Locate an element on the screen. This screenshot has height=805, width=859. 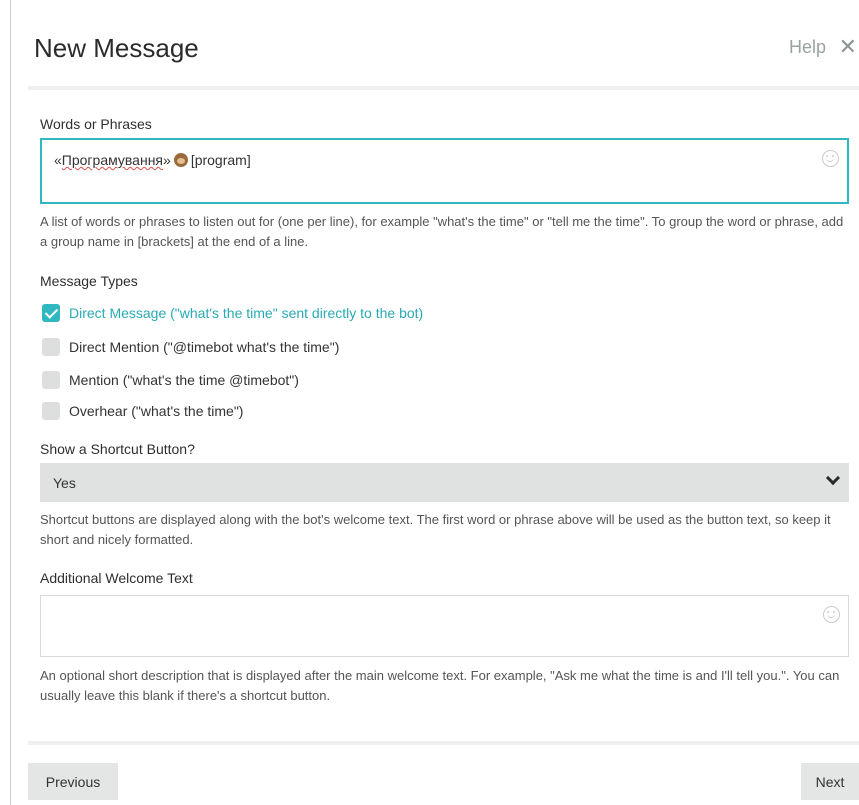
shortcut-select: Yes is located at coordinates (444, 482).